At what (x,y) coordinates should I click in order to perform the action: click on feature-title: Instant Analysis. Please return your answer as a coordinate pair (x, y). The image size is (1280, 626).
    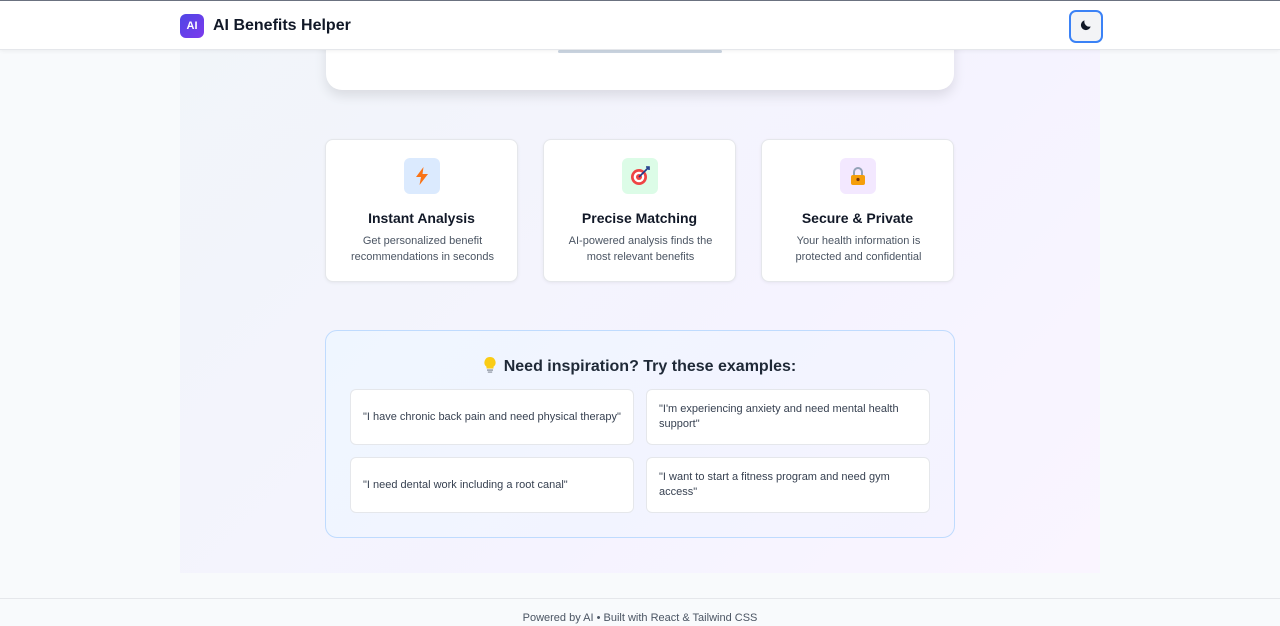
    Looking at the image, I should click on (421, 218).